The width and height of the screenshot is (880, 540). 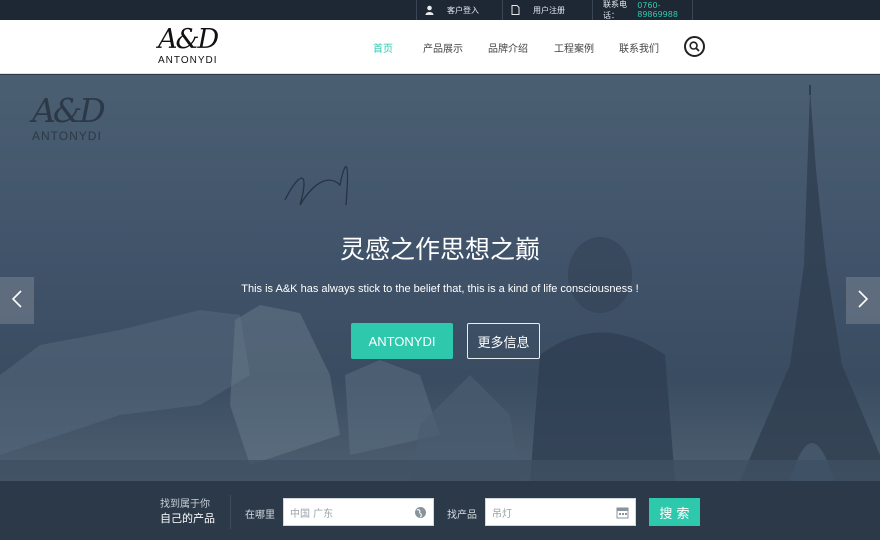 What do you see at coordinates (67, 136) in the screenshot?
I see `watermark-wordmark: ANTONYDI` at bounding box center [67, 136].